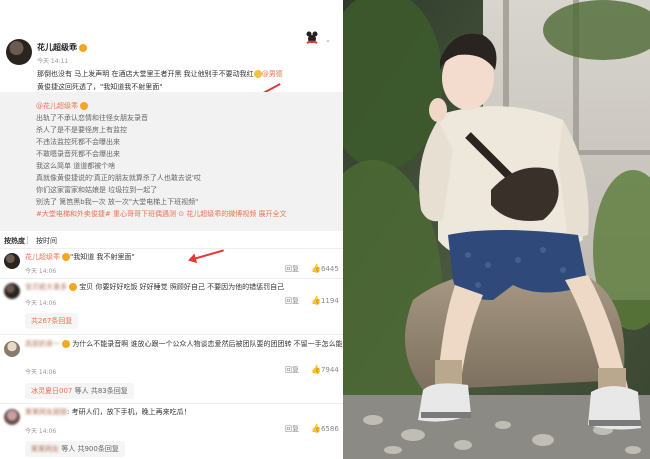 This screenshot has height=459, width=650. I want to click on video-link: 花儿超级乖的微博视频, so click(221, 214).